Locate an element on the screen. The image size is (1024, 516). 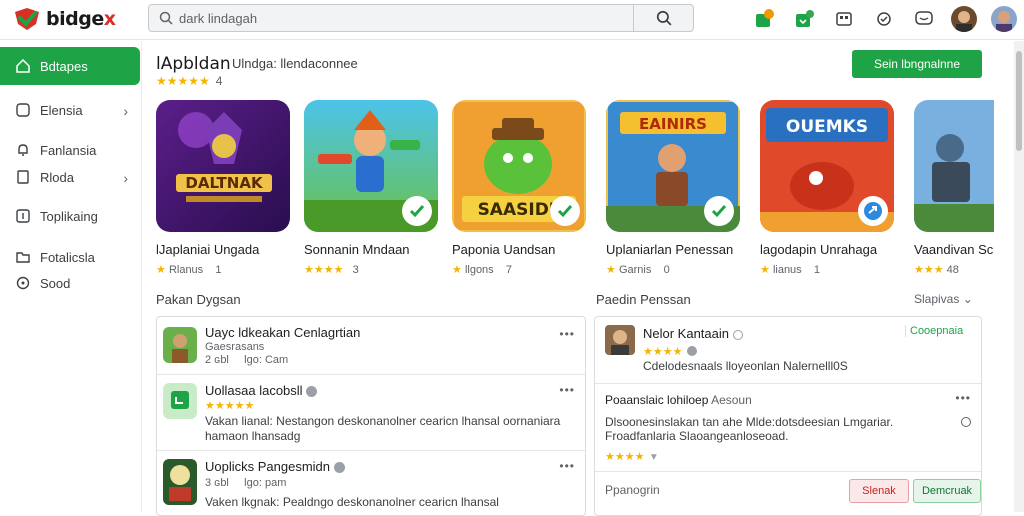
search-button is located at coordinates (664, 18).